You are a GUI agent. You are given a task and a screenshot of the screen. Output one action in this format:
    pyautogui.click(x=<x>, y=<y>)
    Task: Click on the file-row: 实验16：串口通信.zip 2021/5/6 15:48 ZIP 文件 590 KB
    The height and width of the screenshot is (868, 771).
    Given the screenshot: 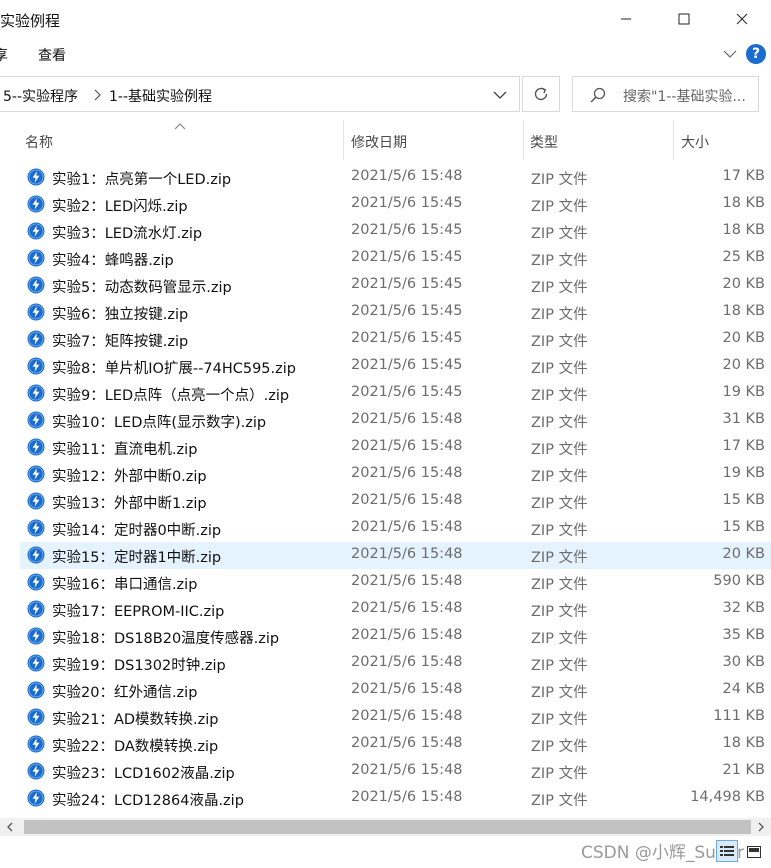 What is the action you would take?
    pyautogui.click(x=395, y=582)
    